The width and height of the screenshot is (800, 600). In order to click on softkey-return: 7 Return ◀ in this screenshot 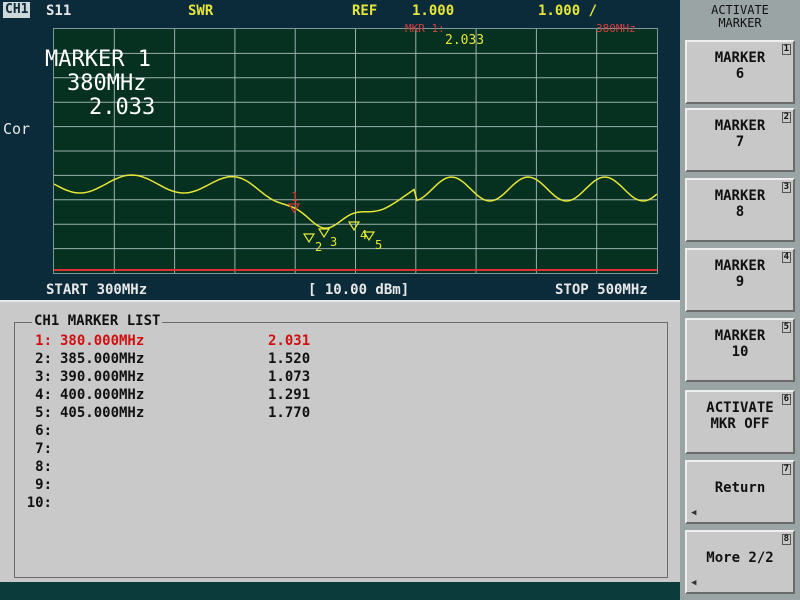, I will do `click(740, 492)`.